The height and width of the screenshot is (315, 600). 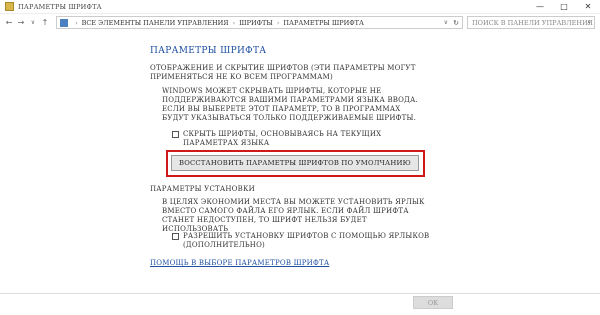 I want to click on forward-arrow-icon: →, so click(x=21, y=23).